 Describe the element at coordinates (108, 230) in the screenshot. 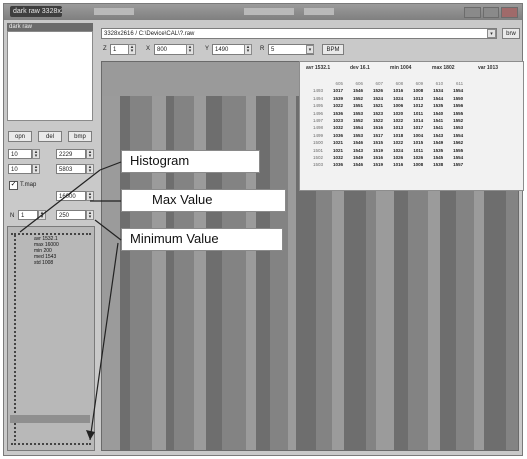

I see `minimum-value-arrow` at that location.